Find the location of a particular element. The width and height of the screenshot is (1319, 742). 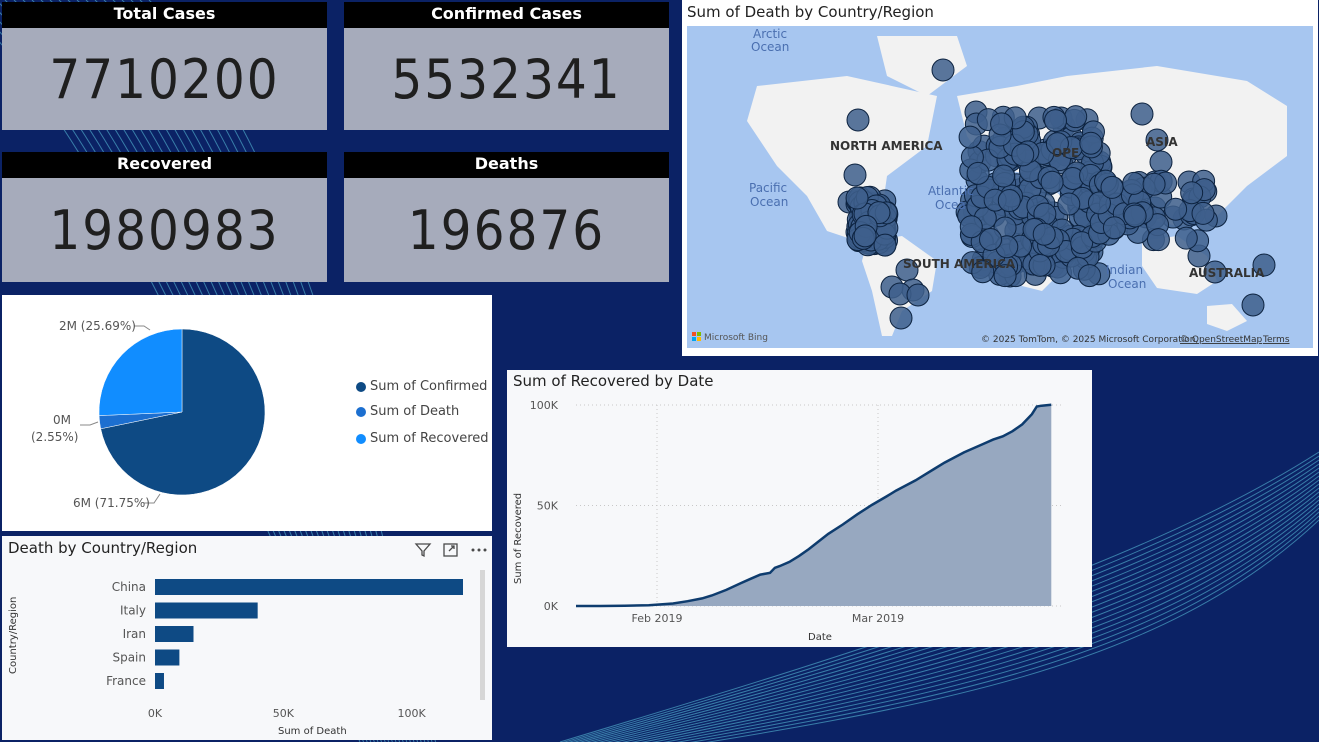

terms-link: Terms is located at coordinates (1276, 340).